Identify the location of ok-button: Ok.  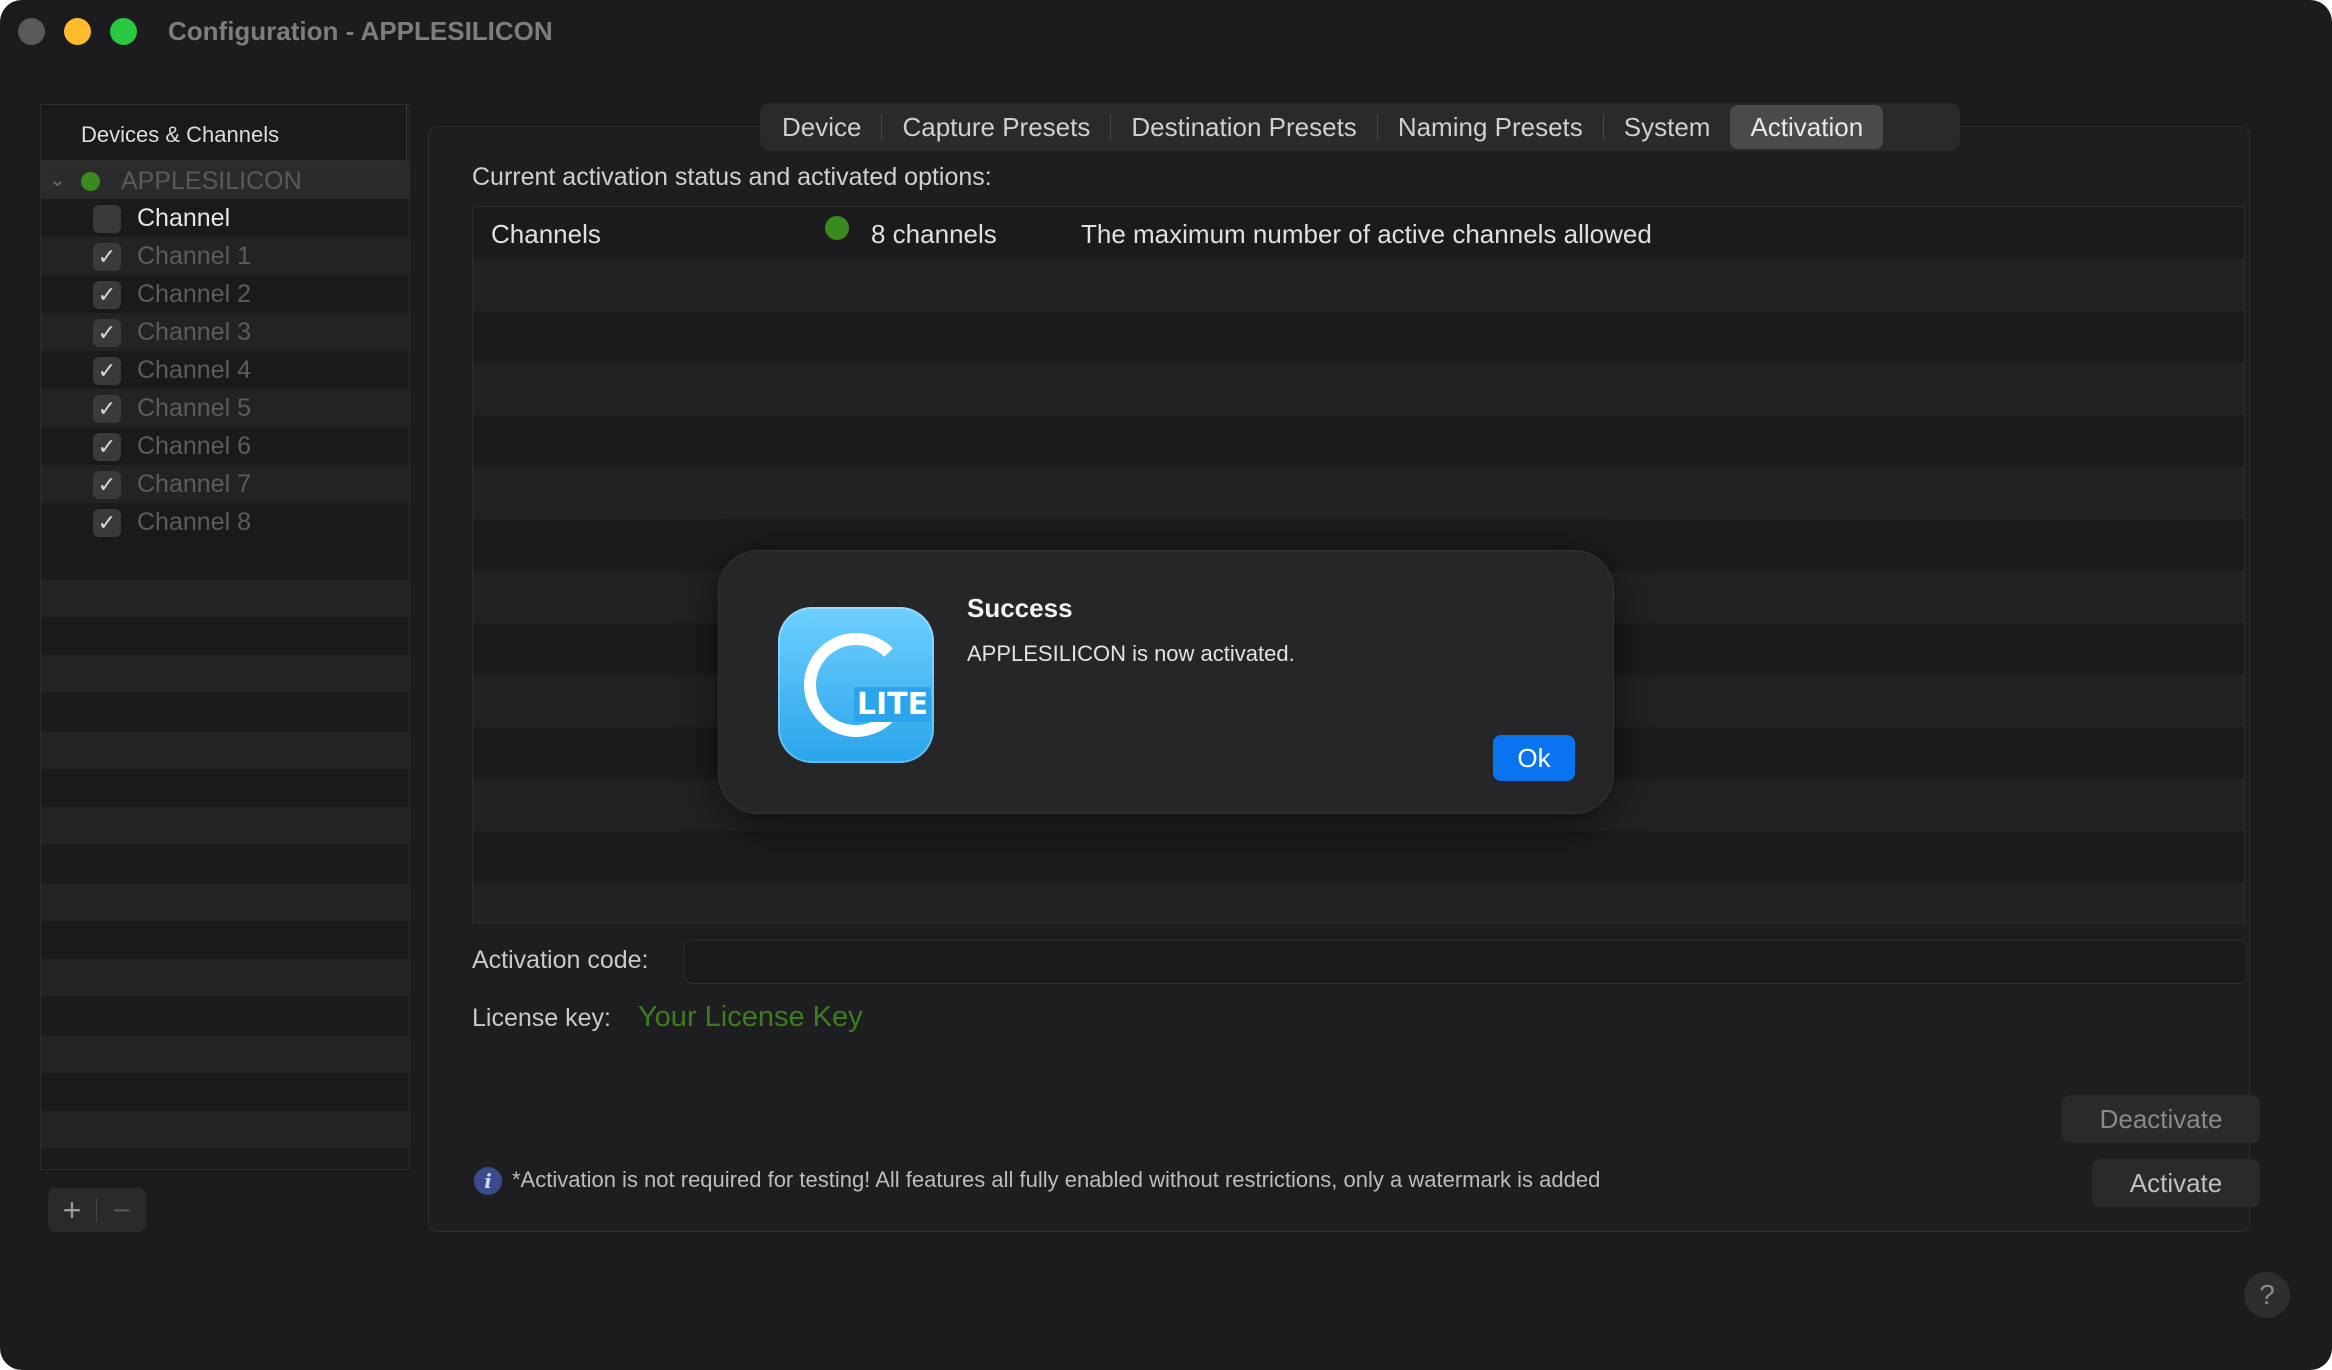
(1534, 758).